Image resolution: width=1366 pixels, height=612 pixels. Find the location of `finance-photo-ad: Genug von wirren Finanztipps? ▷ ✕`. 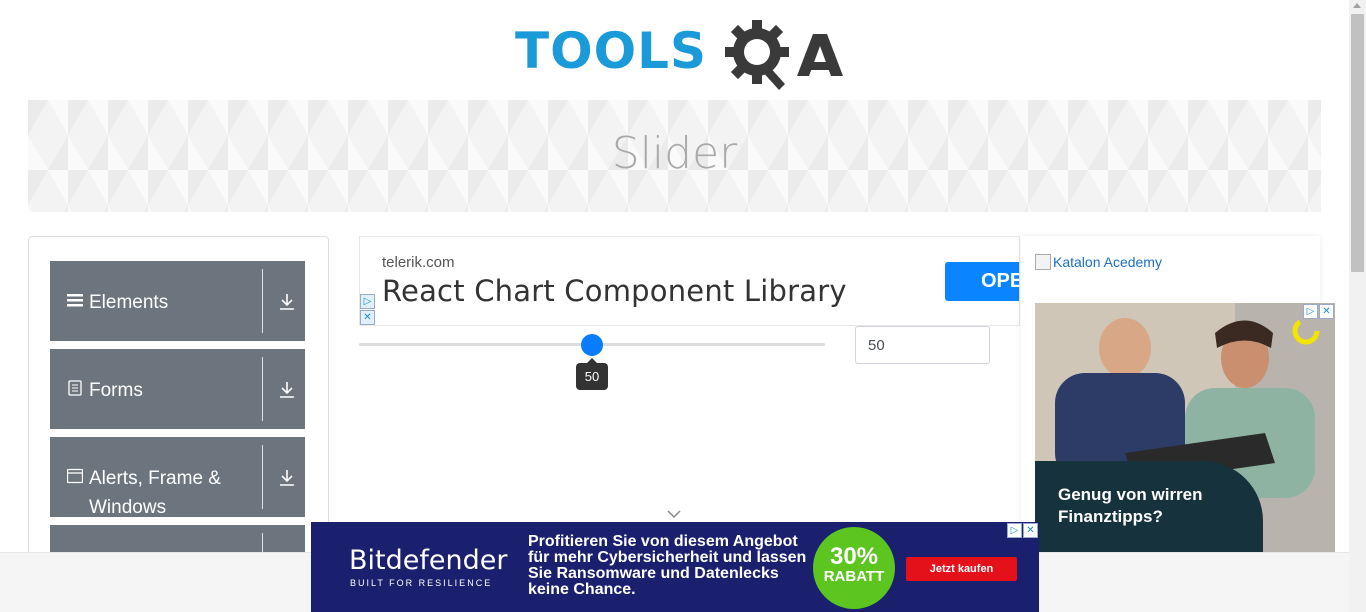

finance-photo-ad: Genug von wirren Finanztipps? ▷ ✕ is located at coordinates (1185, 427).